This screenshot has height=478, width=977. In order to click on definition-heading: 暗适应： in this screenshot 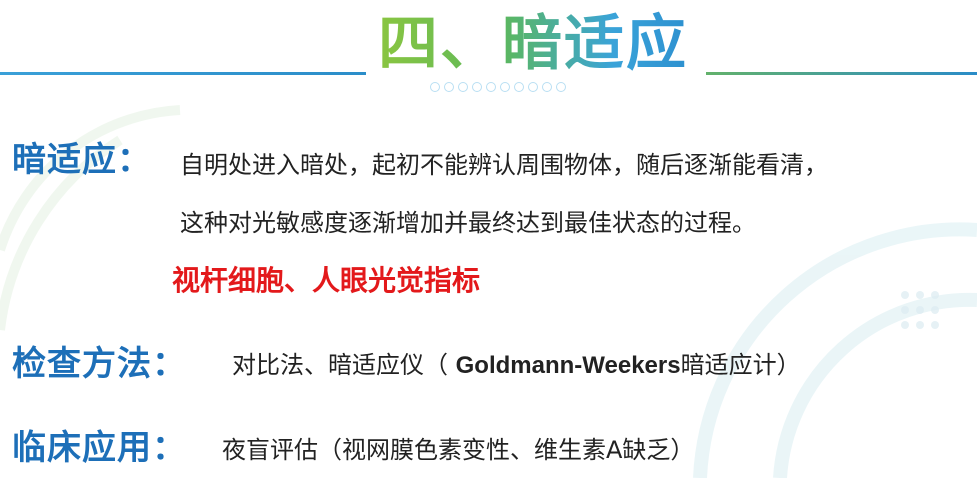, I will do `click(82, 160)`.